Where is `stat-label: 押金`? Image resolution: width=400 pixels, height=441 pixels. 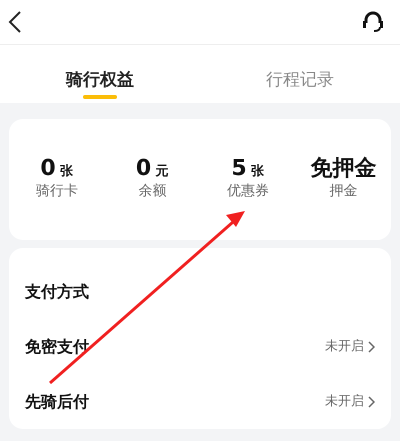
stat-label: 押金 is located at coordinates (343, 192).